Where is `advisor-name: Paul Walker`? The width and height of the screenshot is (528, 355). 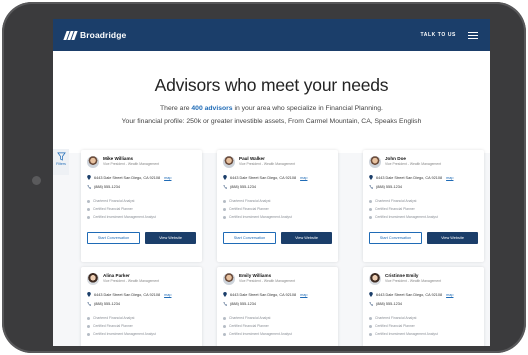 advisor-name: Paul Walker is located at coordinates (252, 158).